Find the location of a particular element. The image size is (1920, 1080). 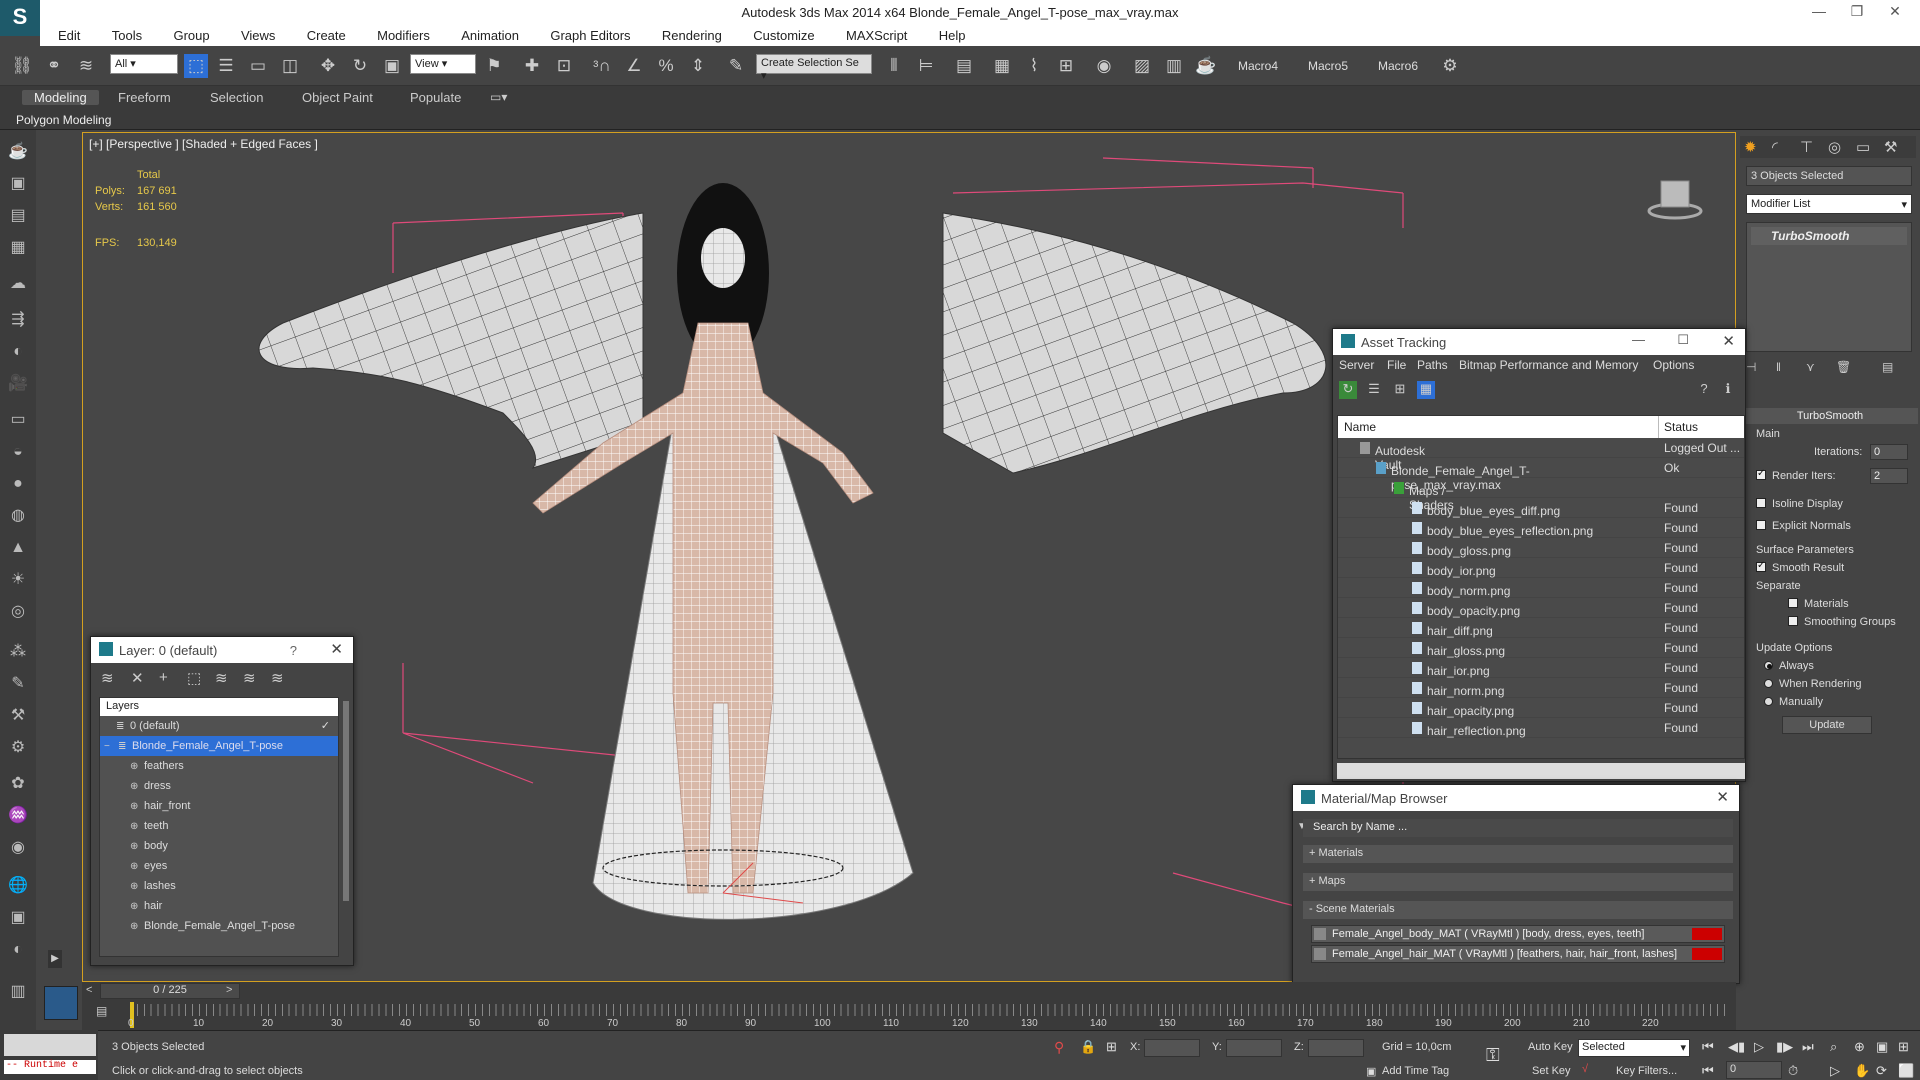

menu-tools: Tools is located at coordinates (127, 34).